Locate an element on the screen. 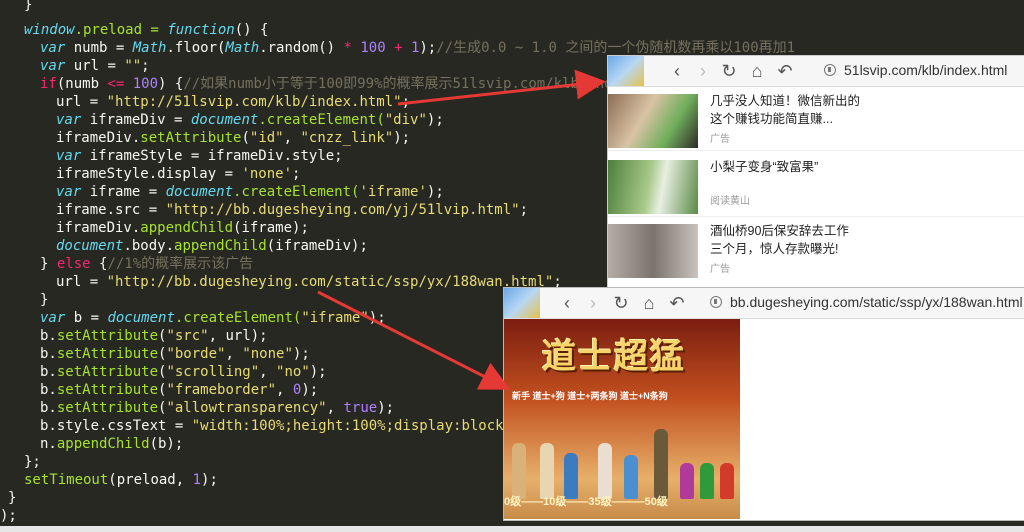  code-line: b.setAttribute("scrolling", "no"); is located at coordinates (183, 372).